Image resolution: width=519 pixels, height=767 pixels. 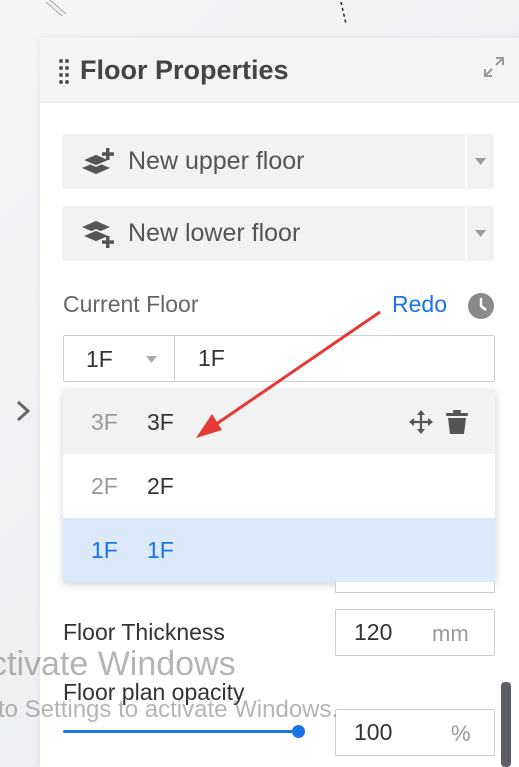 I want to click on new-lower-floor-button: New lower floor, so click(x=263, y=233).